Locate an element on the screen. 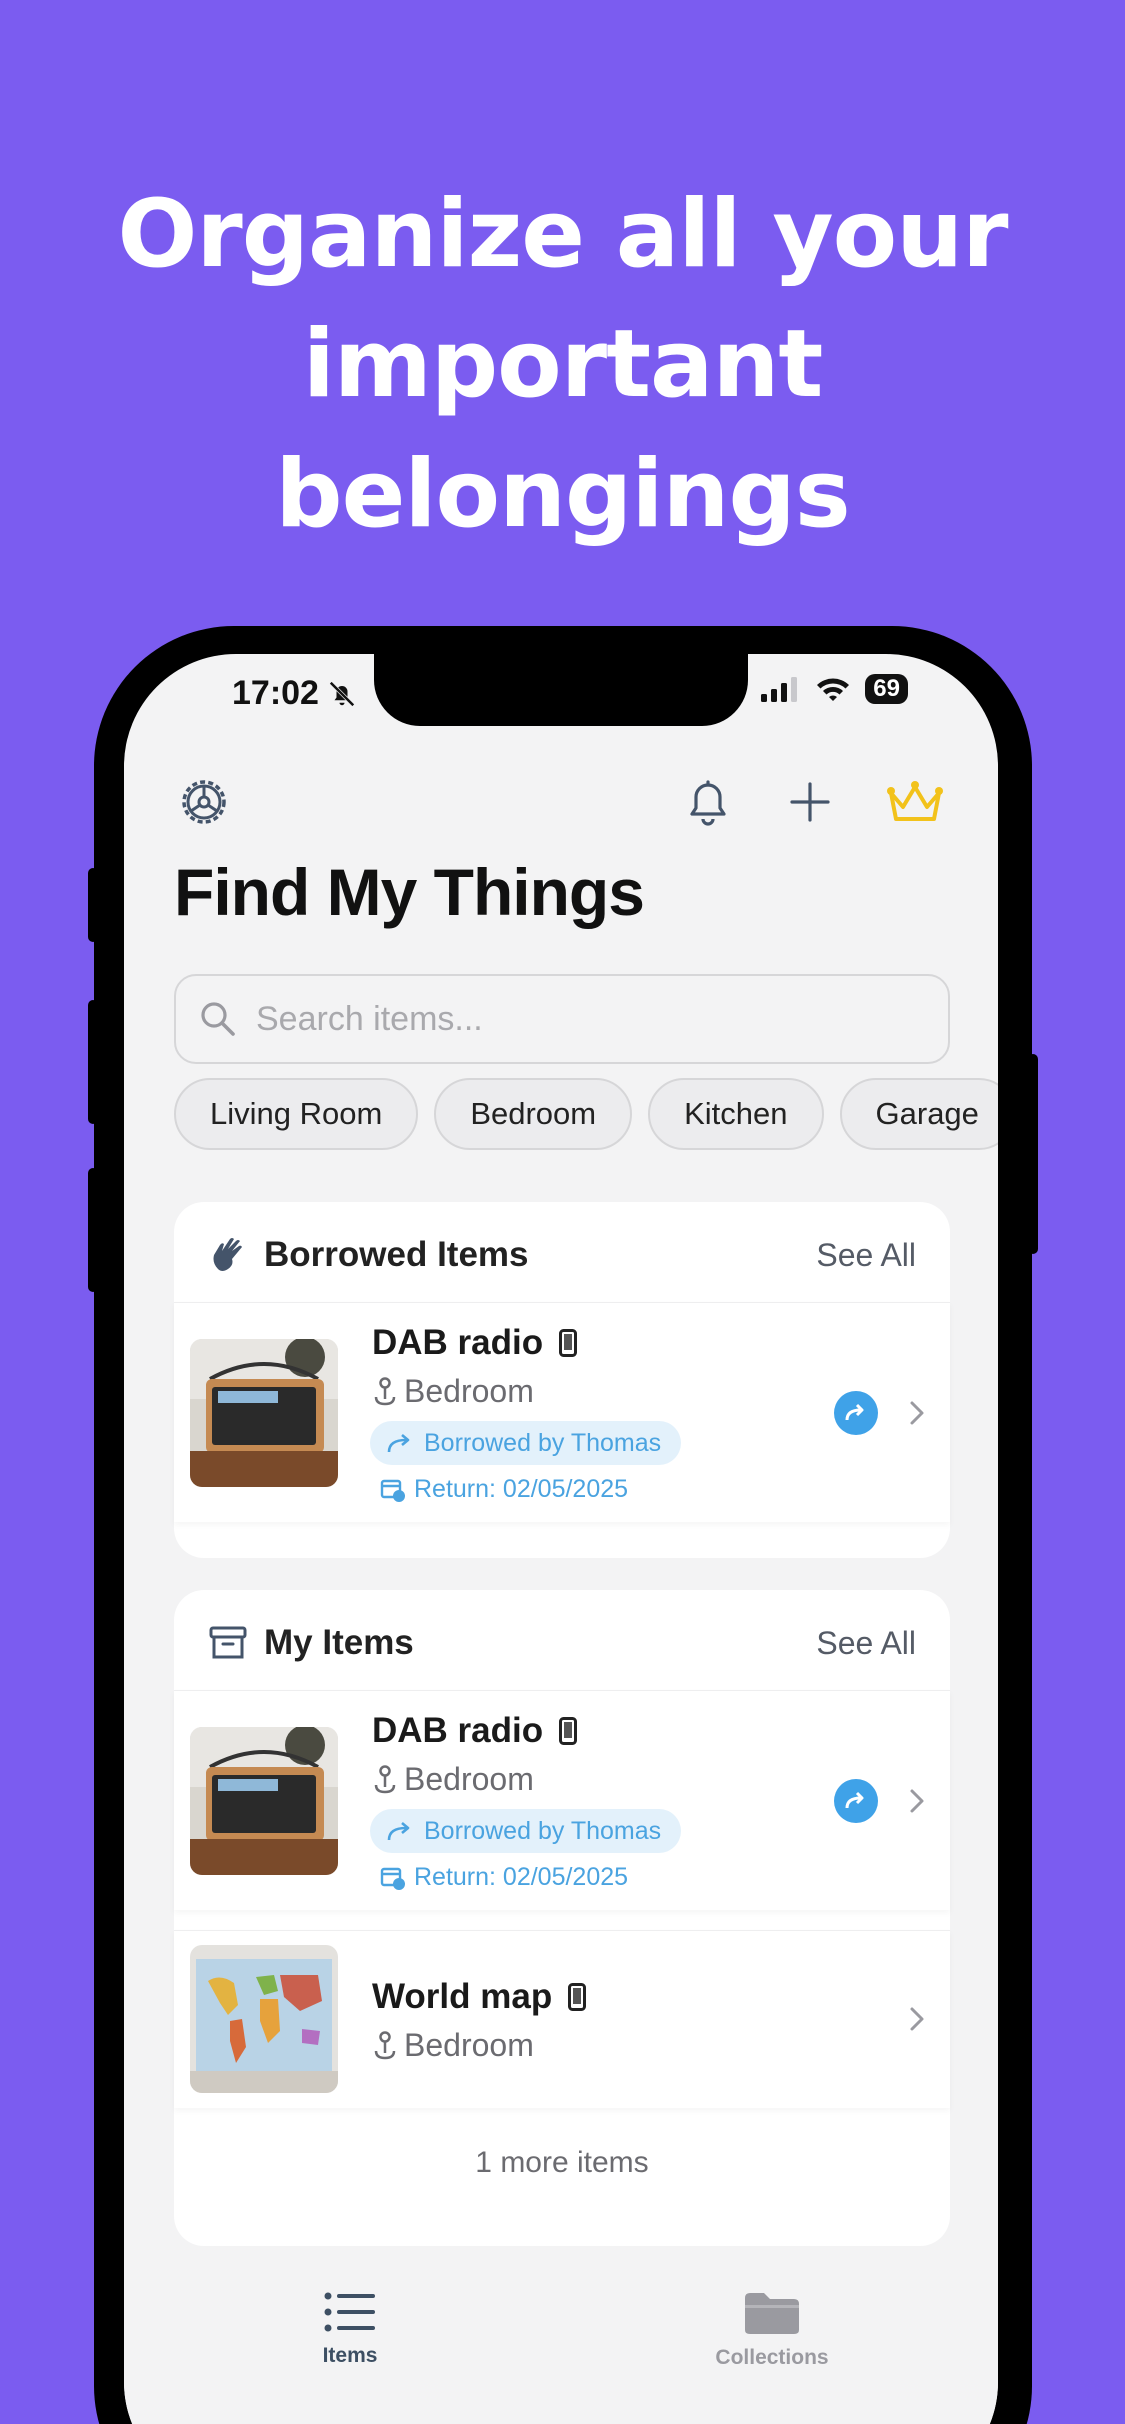 The image size is (1125, 2424). battery-indicator: 69 is located at coordinates (886, 689).